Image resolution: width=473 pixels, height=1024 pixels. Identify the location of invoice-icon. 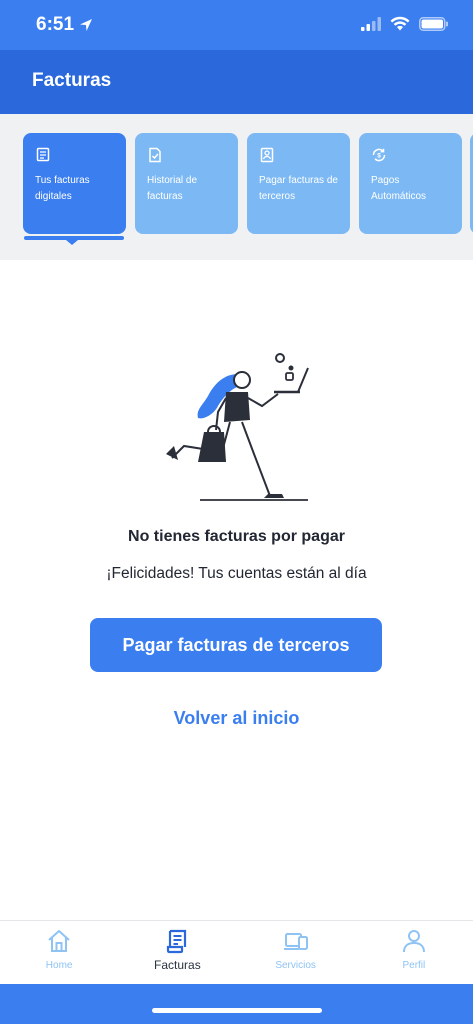
(177, 941).